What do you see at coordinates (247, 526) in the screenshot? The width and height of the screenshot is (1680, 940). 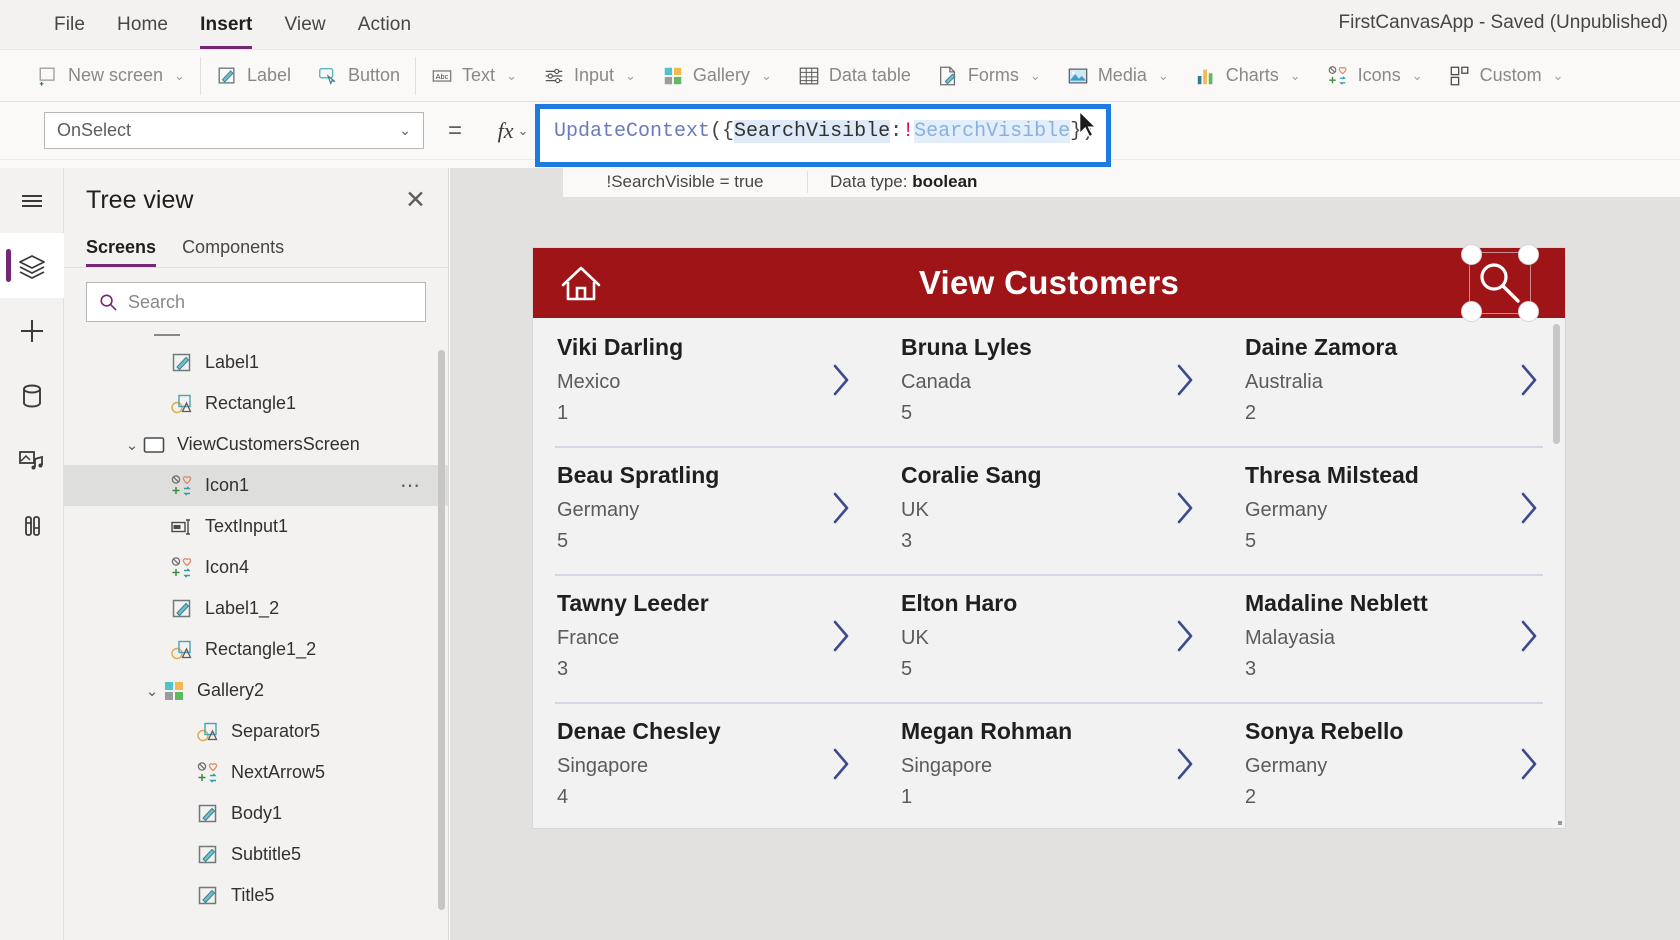 I see `tree-item-label: TextInput1` at bounding box center [247, 526].